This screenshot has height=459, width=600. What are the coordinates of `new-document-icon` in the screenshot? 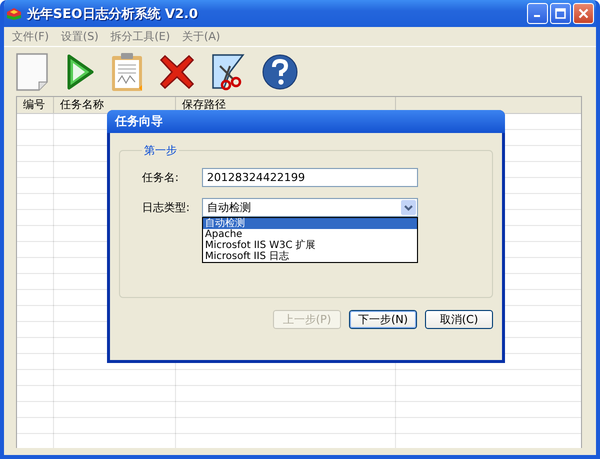 It's located at (32, 72).